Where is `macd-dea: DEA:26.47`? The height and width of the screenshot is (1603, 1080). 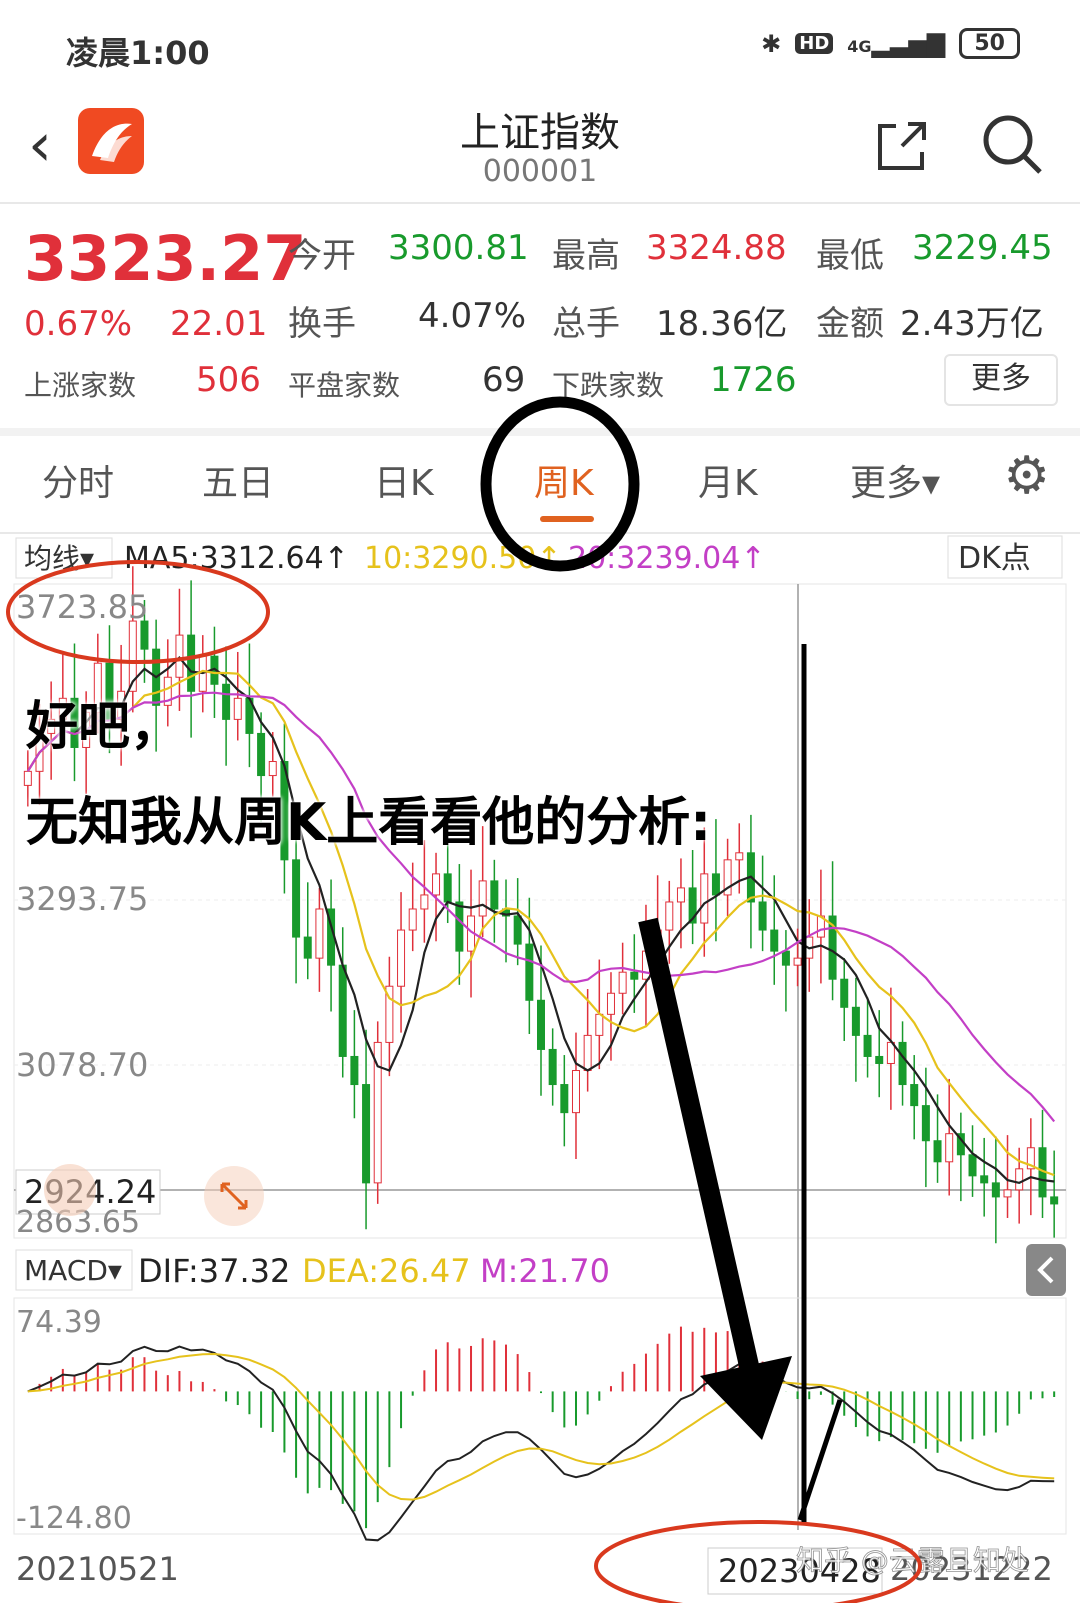 macd-dea: DEA:26.47 is located at coordinates (386, 1271).